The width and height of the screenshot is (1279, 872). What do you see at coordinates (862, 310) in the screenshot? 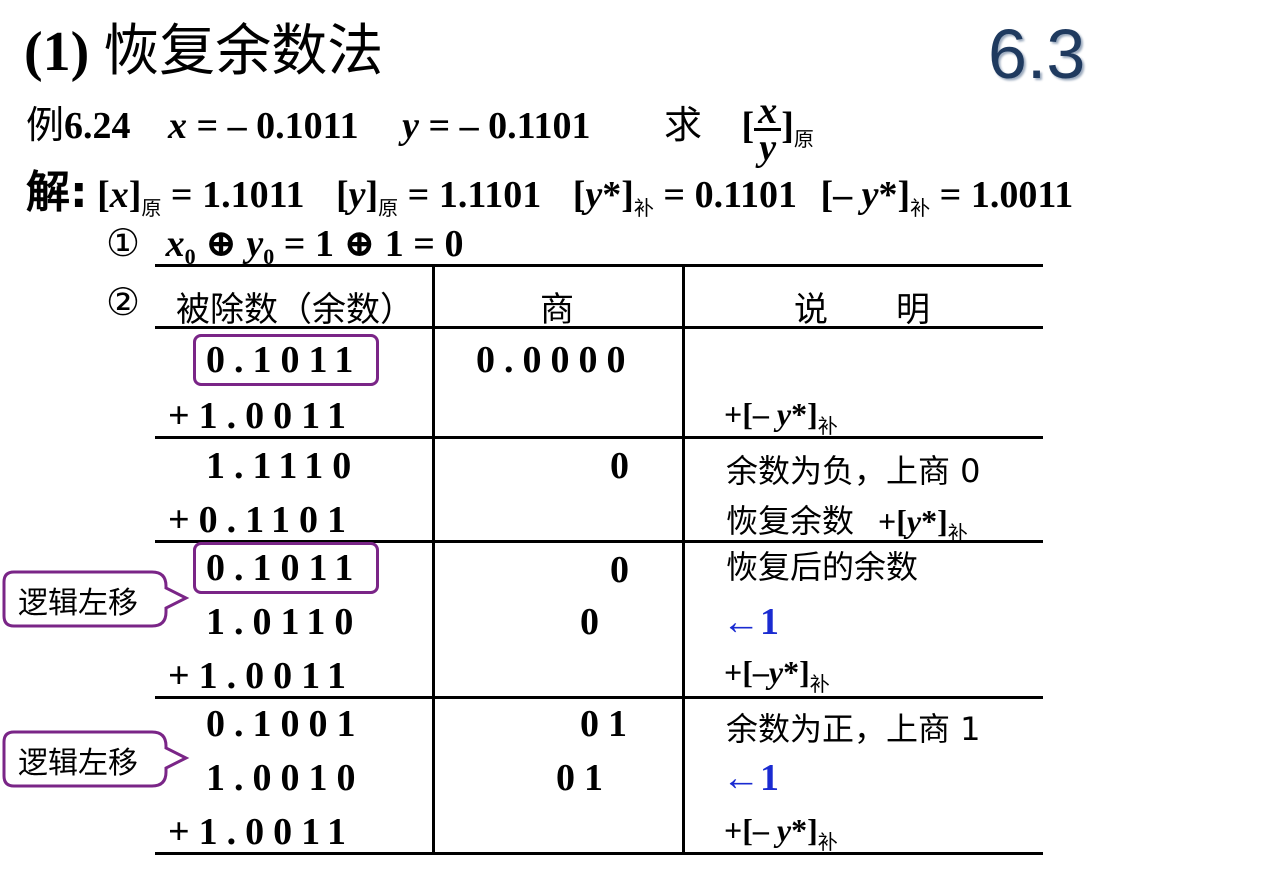
I see `header-note: 说 明` at bounding box center [862, 310].